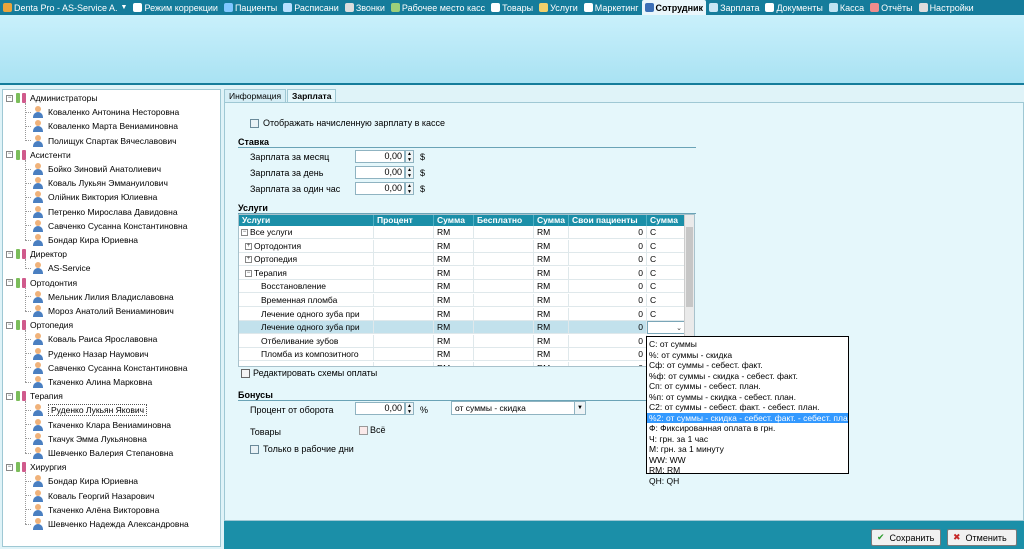  Describe the element at coordinates (254, 123) in the screenshot. I see `show-in-cash-checkbox` at that location.